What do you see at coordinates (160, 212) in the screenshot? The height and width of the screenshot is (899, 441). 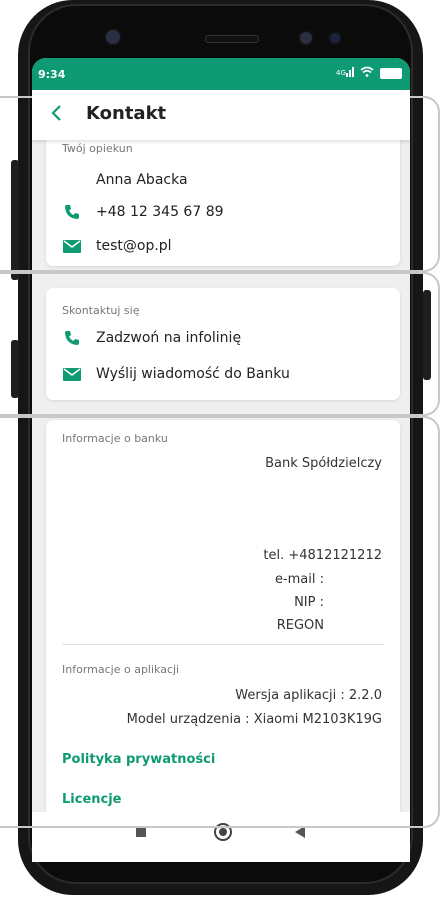 I see `advisor-phone: +48 12 345 67 89` at bounding box center [160, 212].